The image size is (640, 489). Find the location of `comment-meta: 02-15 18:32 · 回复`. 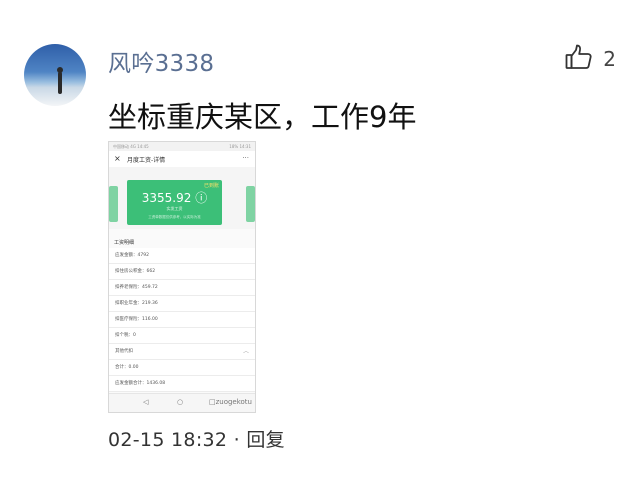

comment-meta: 02-15 18:32 · 回复 is located at coordinates (196, 438).